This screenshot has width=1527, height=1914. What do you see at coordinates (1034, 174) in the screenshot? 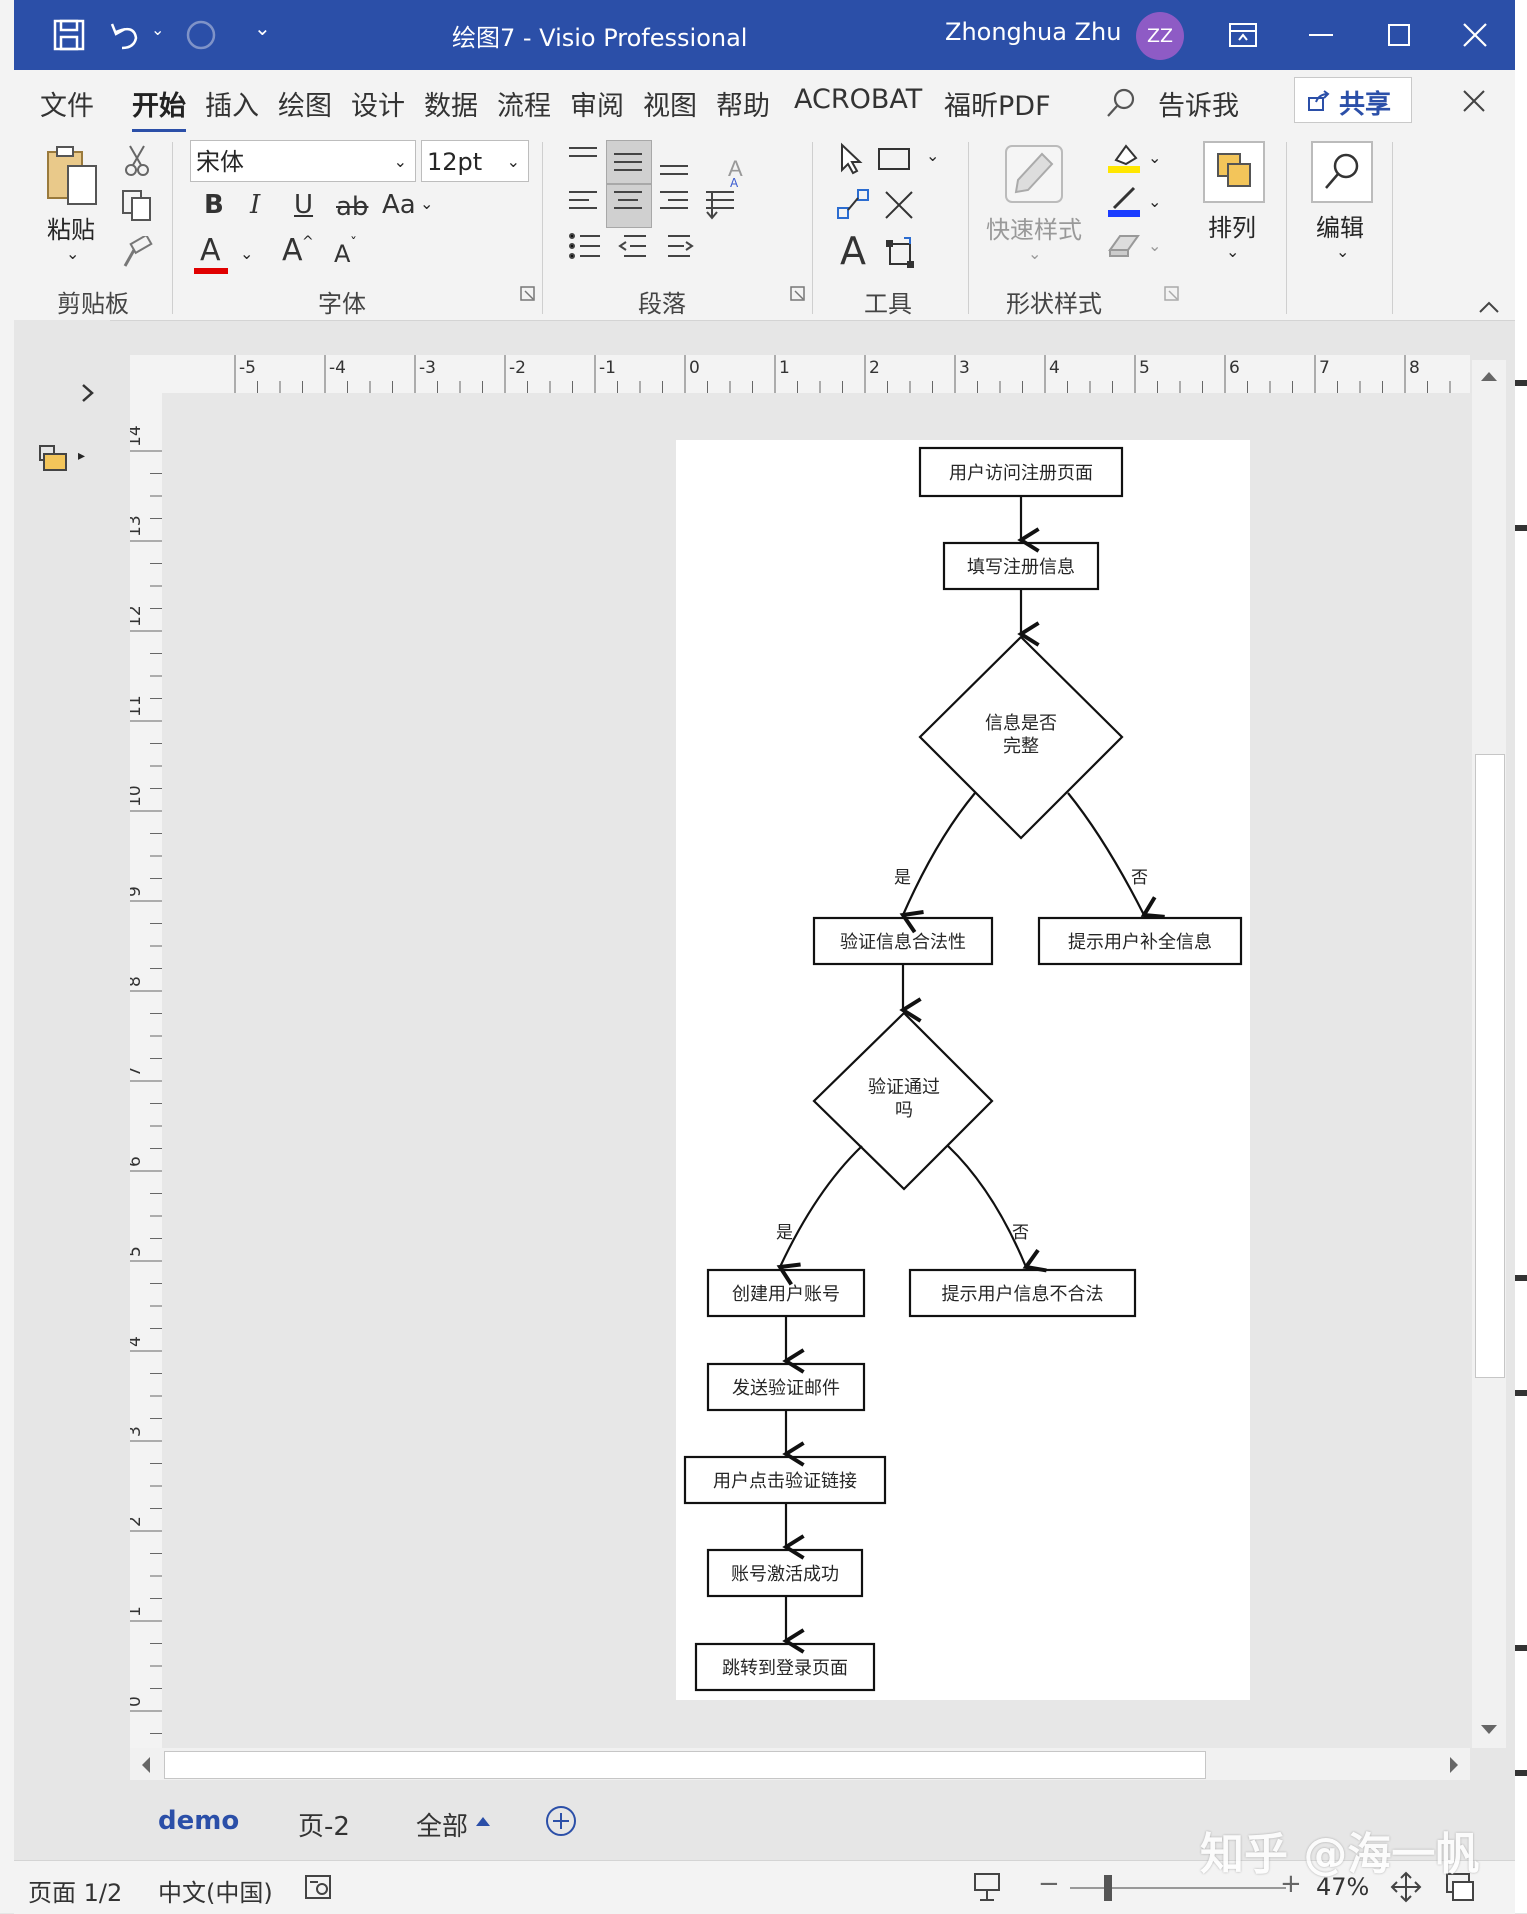
I see `quick-styles-icon` at bounding box center [1034, 174].